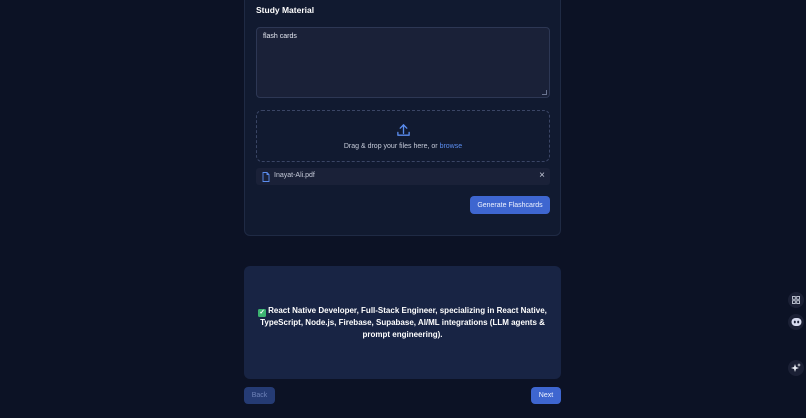  What do you see at coordinates (451, 146) in the screenshot?
I see `browse-link: browse` at bounding box center [451, 146].